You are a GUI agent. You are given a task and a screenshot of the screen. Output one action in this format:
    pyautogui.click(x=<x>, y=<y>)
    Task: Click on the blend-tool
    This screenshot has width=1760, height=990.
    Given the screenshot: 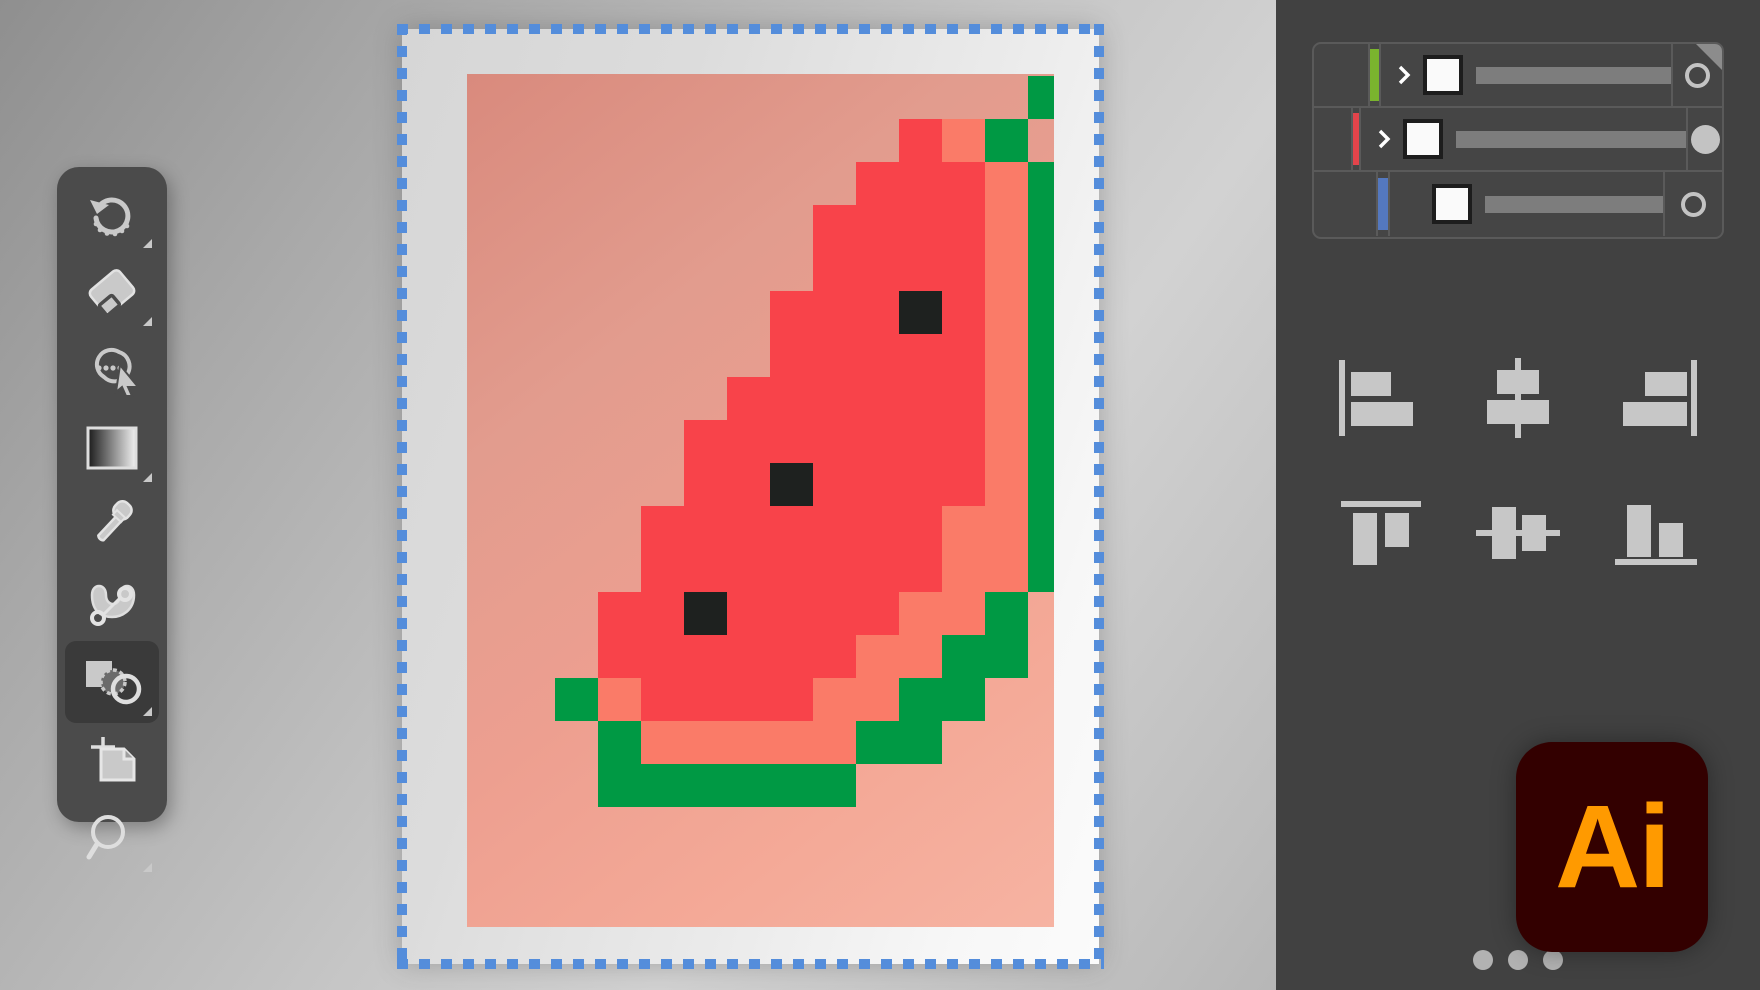 What is the action you would take?
    pyautogui.click(x=112, y=604)
    